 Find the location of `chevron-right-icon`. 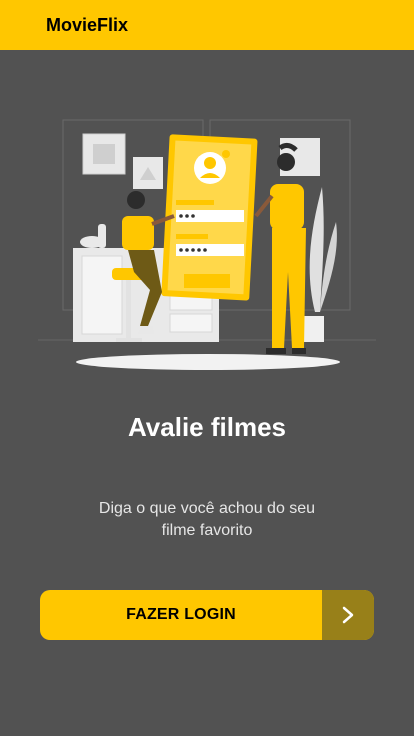

chevron-right-icon is located at coordinates (348, 615).